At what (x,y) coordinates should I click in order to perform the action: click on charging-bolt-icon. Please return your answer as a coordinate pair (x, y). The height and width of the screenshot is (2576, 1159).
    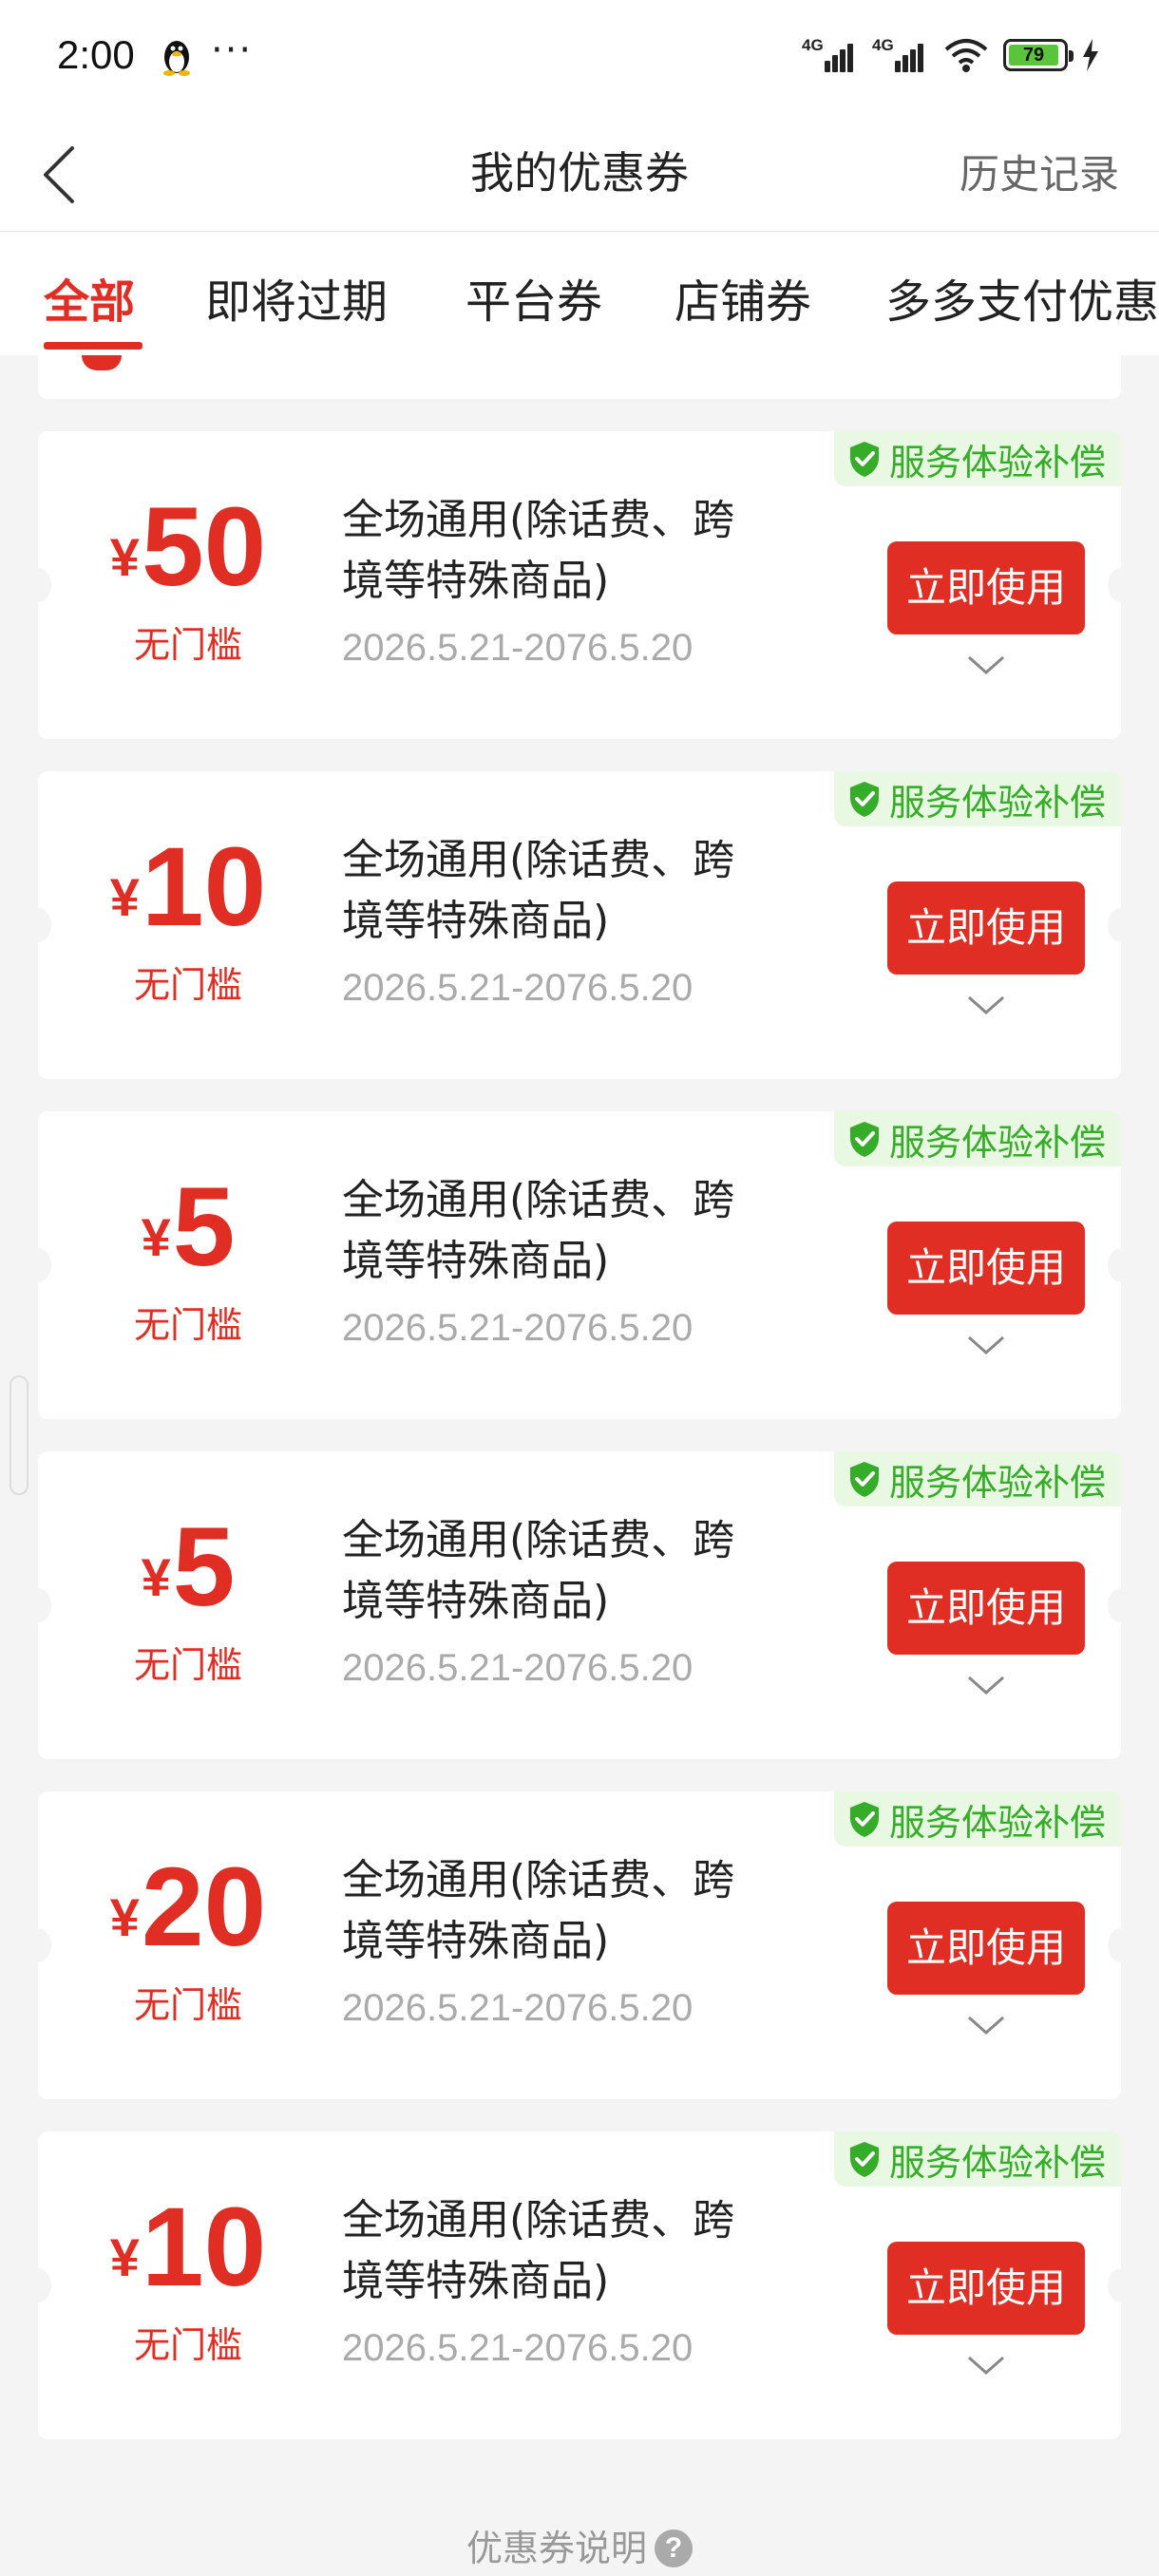
    Looking at the image, I should click on (1090, 55).